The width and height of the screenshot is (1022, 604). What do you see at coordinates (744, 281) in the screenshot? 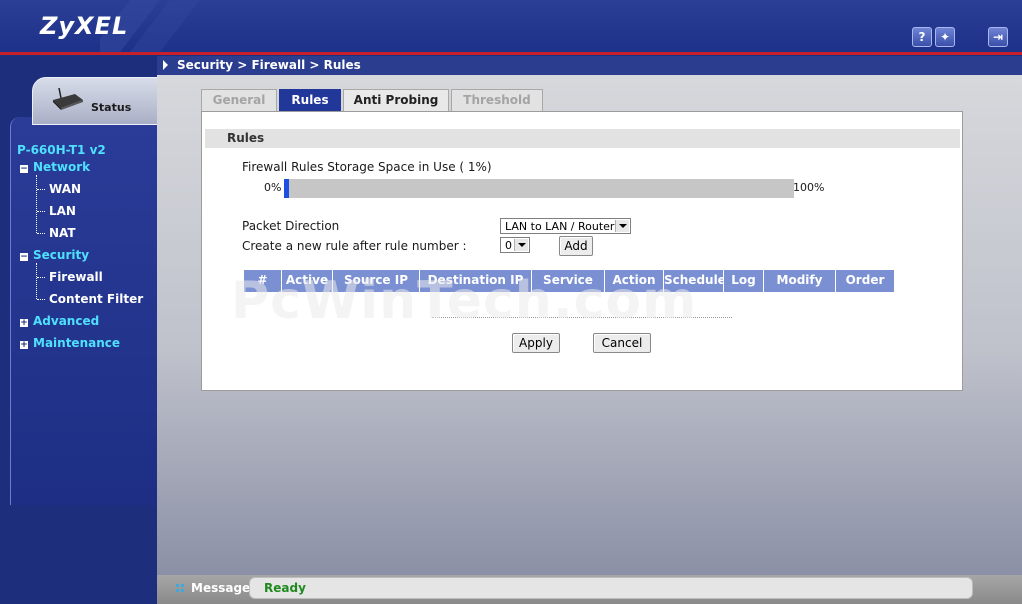
I see `column-log: Log` at bounding box center [744, 281].